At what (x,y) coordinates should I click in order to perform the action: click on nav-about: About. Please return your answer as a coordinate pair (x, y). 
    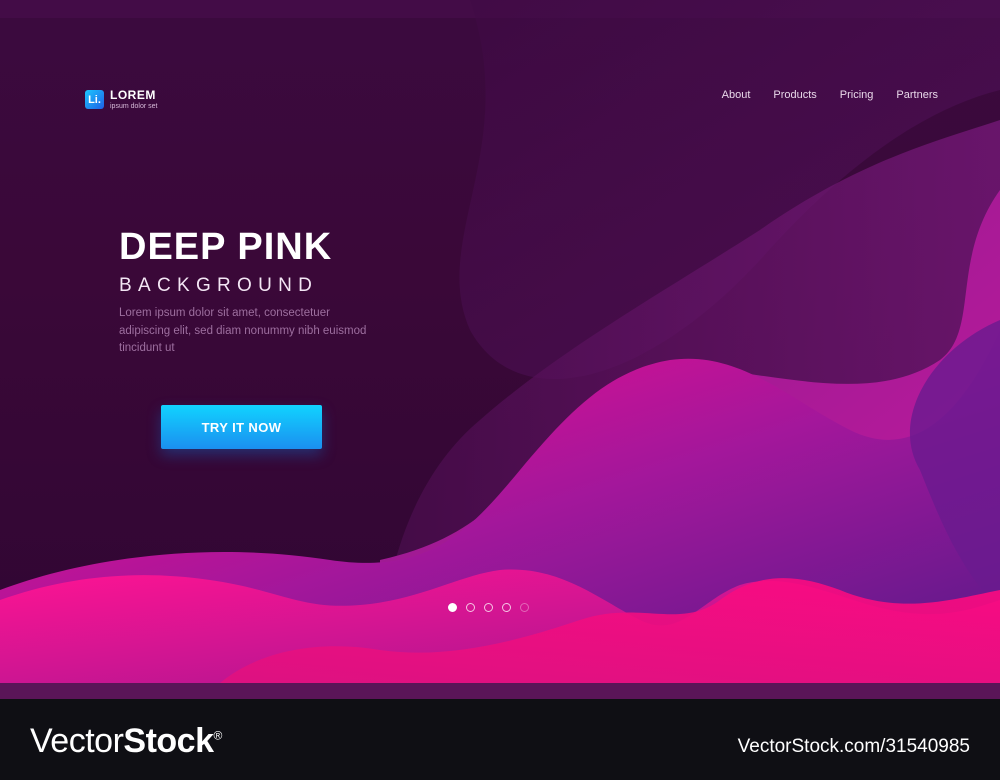
    Looking at the image, I should click on (736, 95).